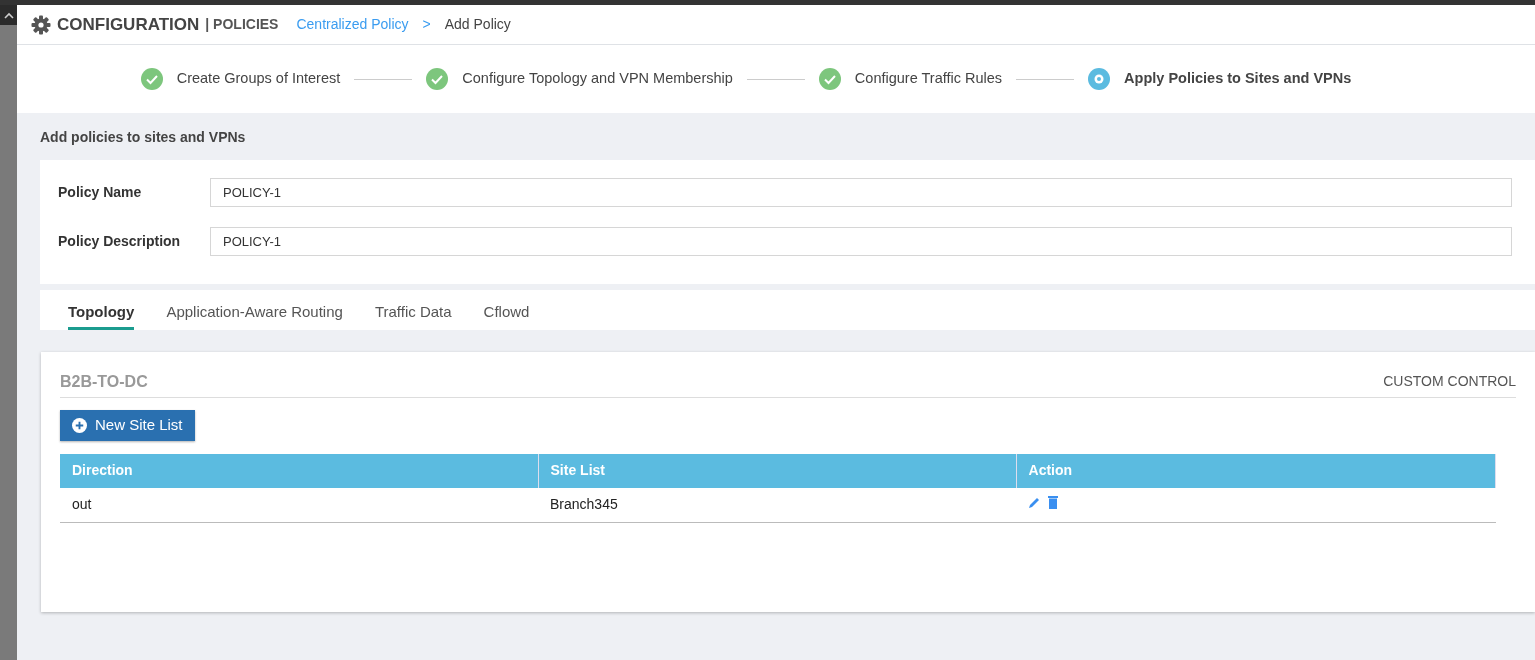  Describe the element at coordinates (79, 425) in the screenshot. I see `plus-circle-icon` at that location.